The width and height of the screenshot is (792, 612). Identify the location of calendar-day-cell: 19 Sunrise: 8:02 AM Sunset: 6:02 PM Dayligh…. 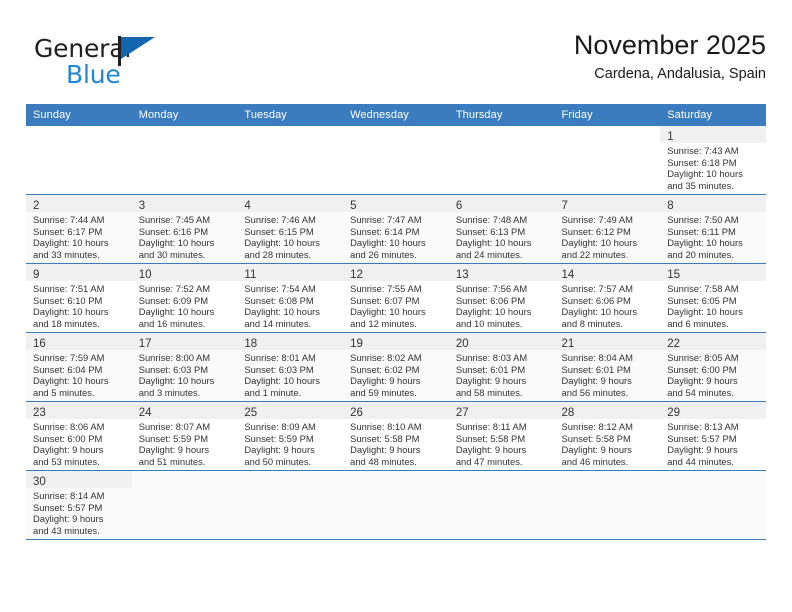
(396, 367).